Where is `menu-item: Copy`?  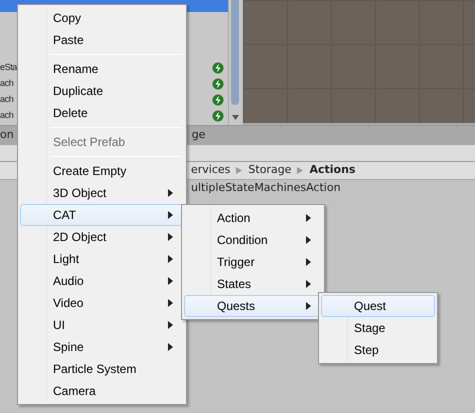
menu-item: Copy is located at coordinates (102, 18).